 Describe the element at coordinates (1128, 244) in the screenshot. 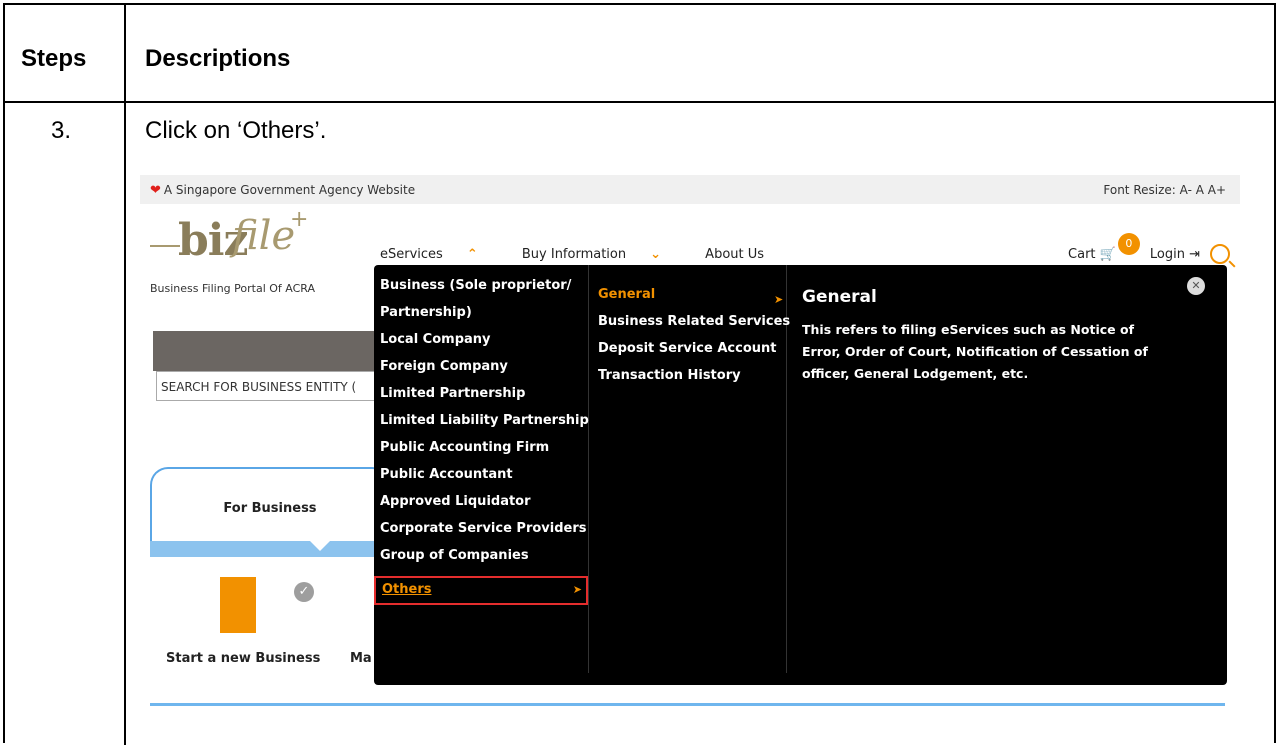

I see `cart-count-badge: 0` at that location.